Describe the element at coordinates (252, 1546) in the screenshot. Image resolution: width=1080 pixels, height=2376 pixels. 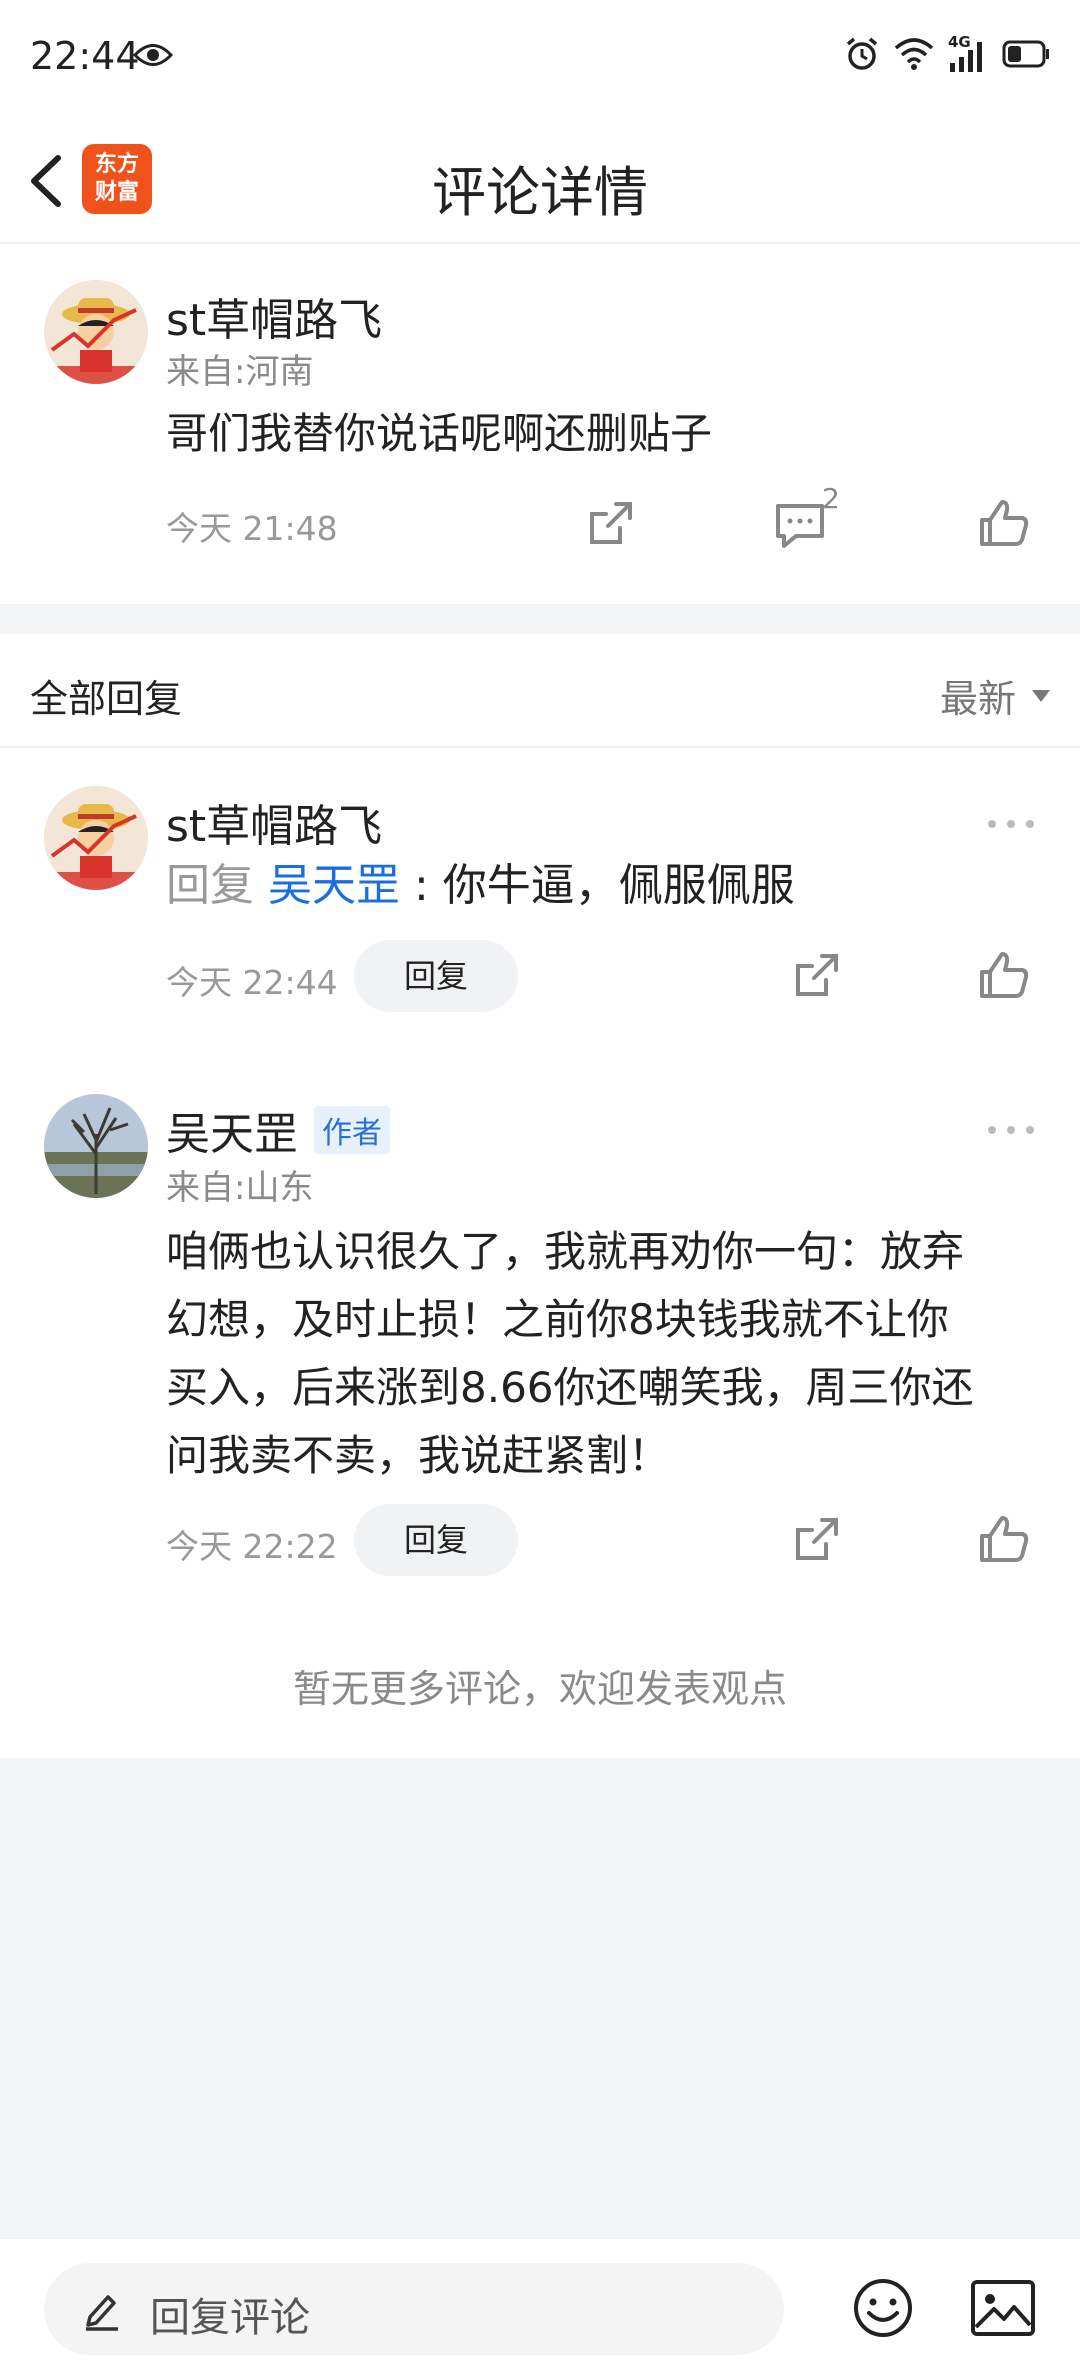
I see `reply-time: 今天 22:22` at that location.